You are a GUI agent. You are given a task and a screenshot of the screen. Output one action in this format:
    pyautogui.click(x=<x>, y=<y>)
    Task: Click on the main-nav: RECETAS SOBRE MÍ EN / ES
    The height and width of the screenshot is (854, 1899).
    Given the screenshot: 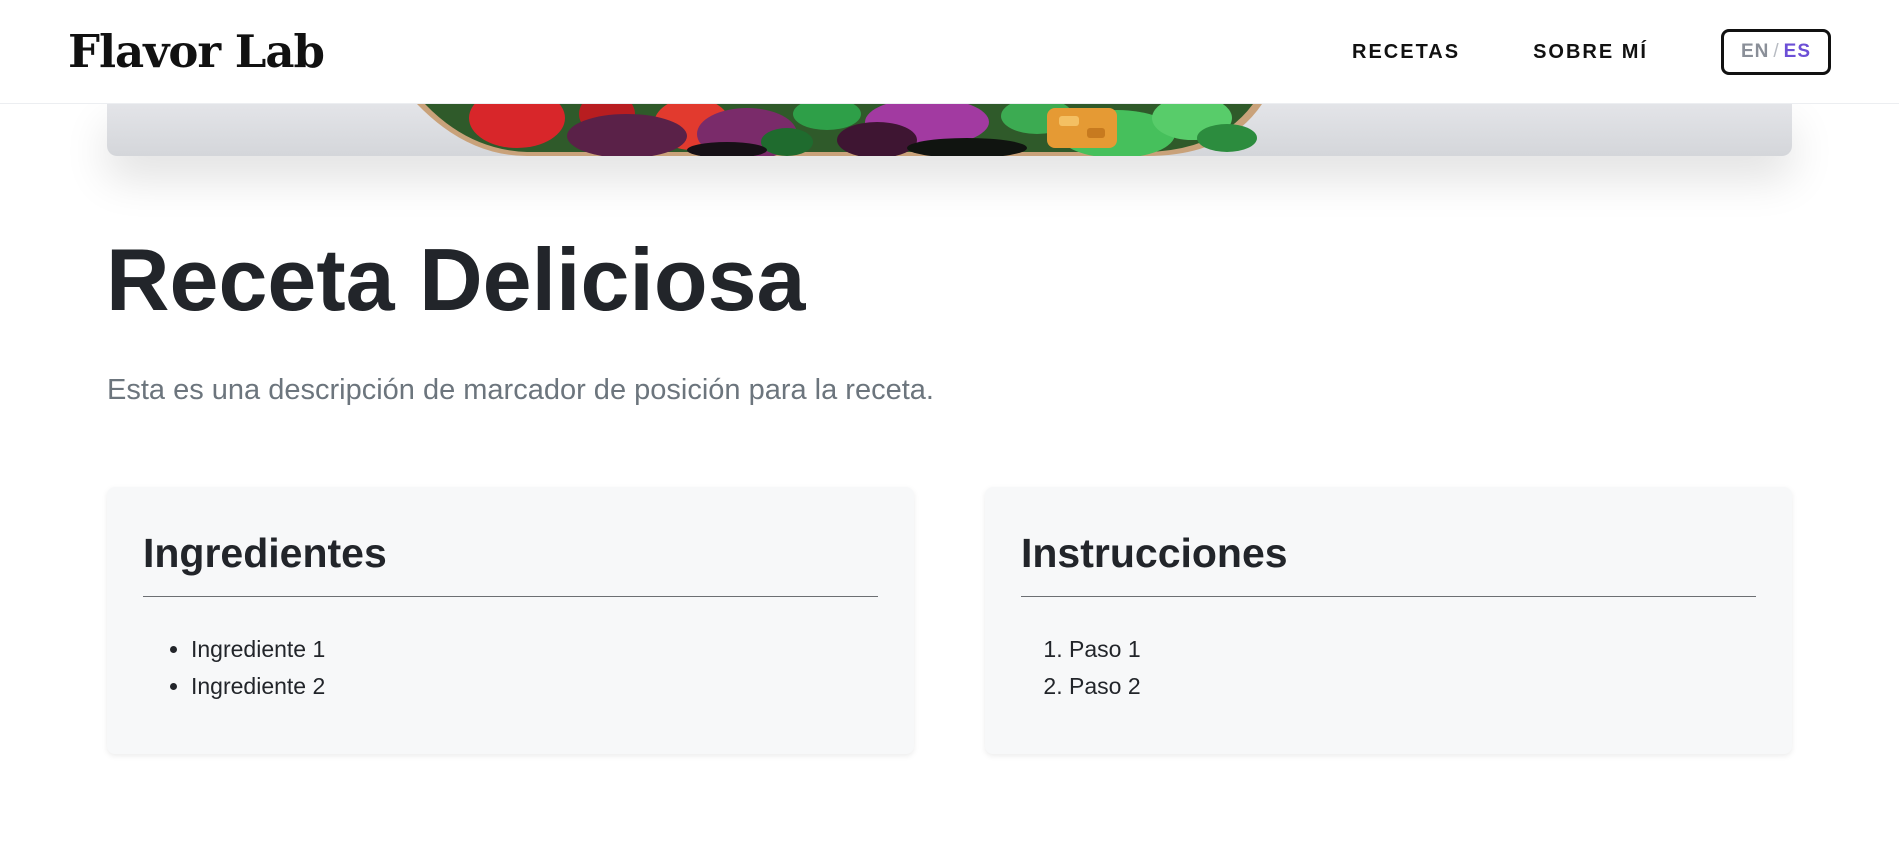 What is the action you would take?
    pyautogui.click(x=1591, y=52)
    